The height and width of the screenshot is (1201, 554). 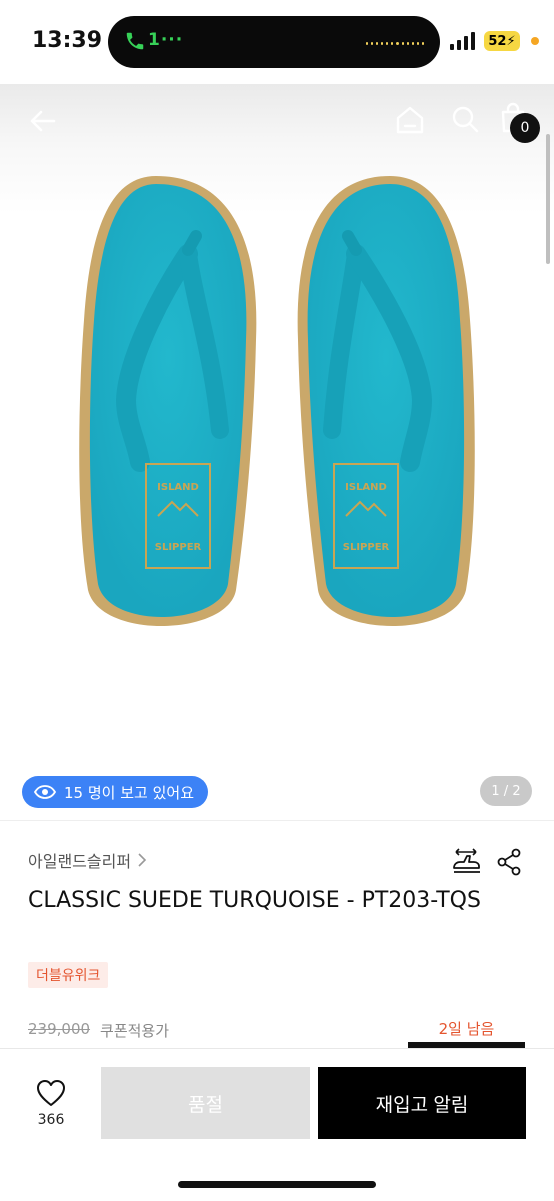 I want to click on coupon-price-label: 쿠폰적용가, so click(x=135, y=1031).